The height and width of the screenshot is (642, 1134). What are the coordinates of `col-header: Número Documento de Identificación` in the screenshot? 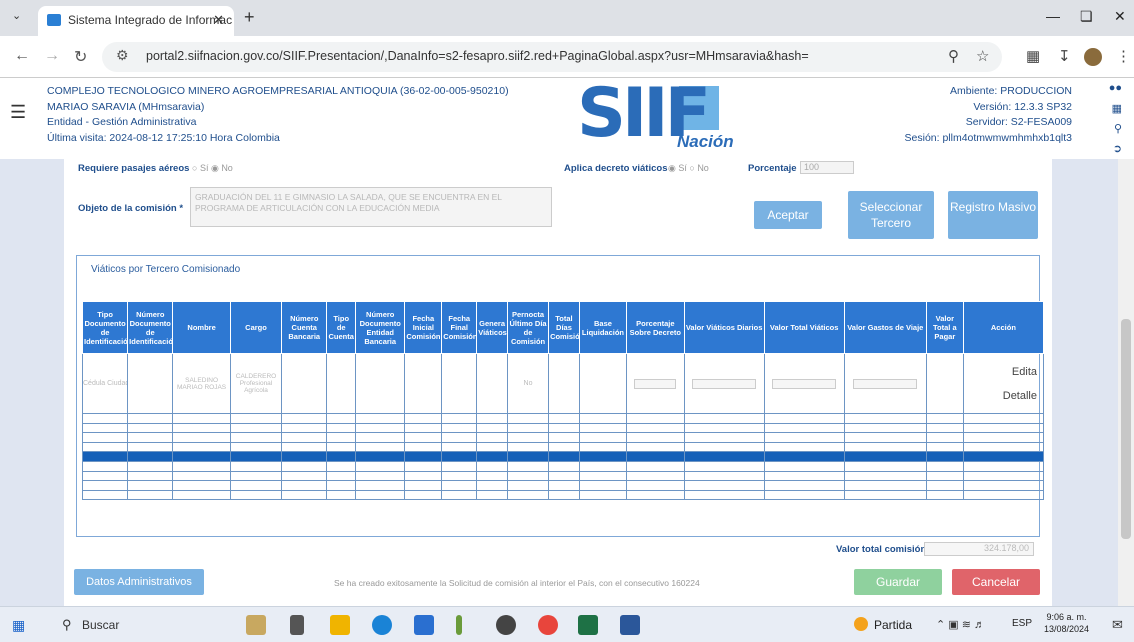 It's located at (150, 327).